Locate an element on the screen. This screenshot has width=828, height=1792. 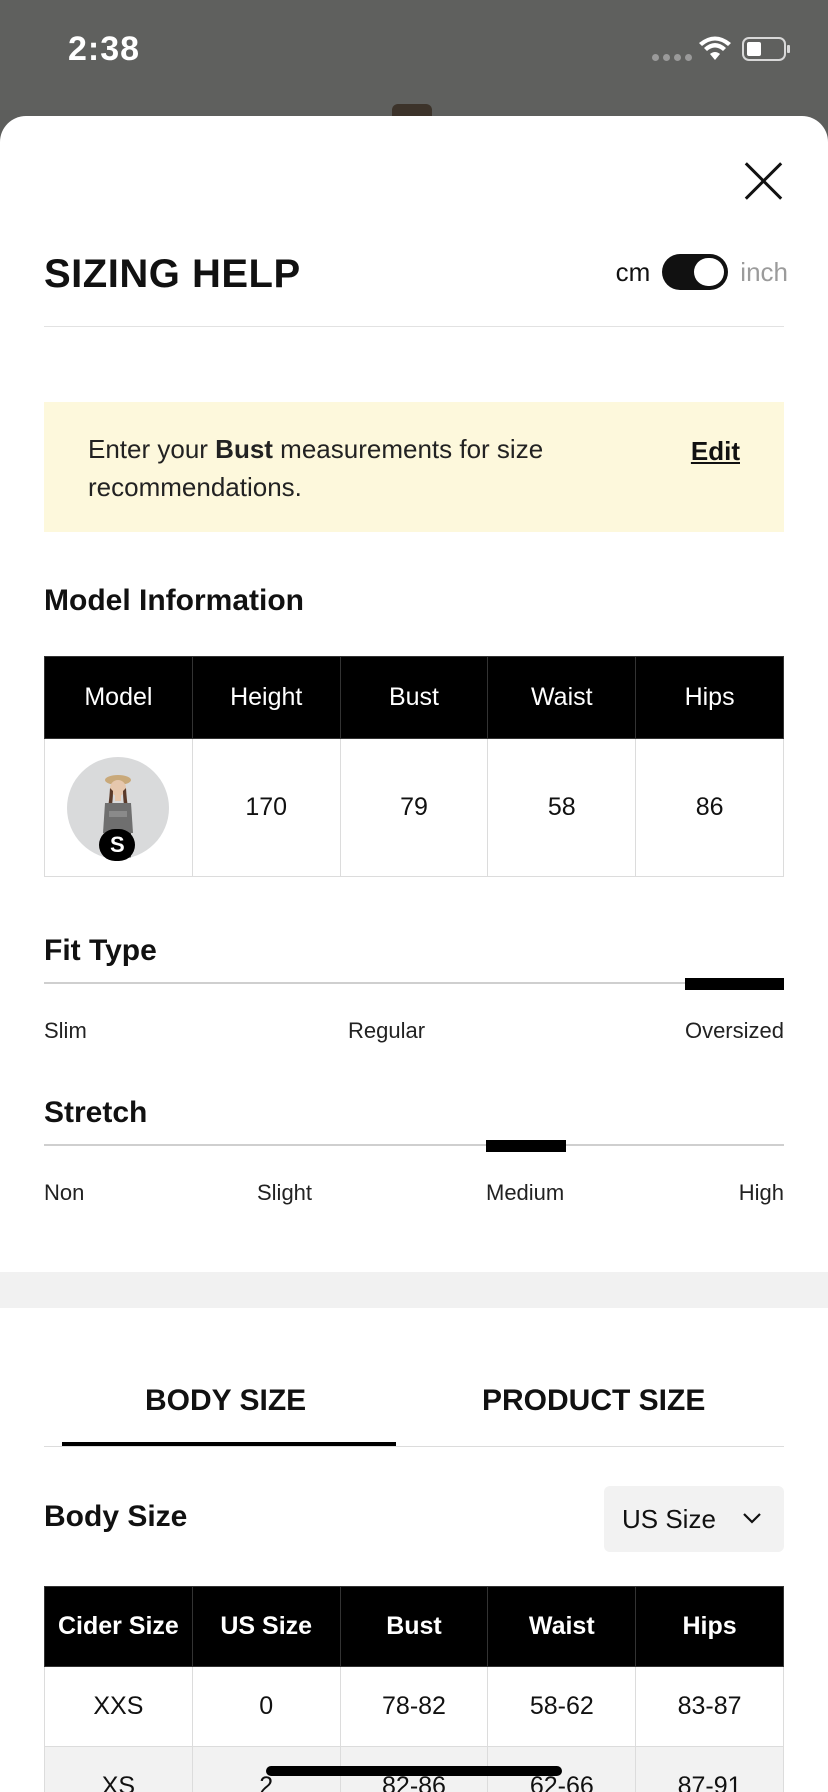
title-divider is located at coordinates (414, 326).